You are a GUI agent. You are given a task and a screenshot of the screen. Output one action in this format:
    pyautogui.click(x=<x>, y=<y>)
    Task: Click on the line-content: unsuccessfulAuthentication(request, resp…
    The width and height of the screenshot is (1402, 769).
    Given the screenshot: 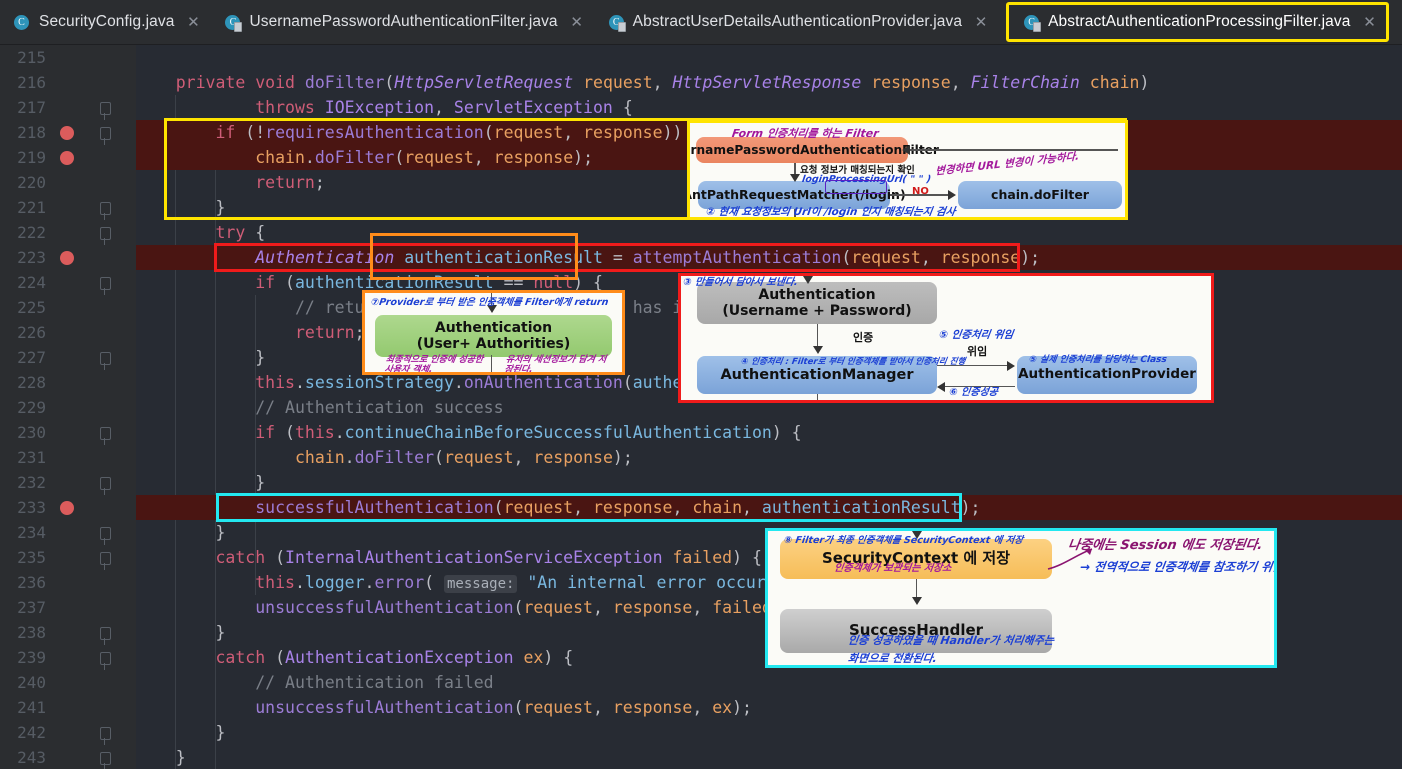 What is the action you would take?
    pyautogui.click(x=503, y=707)
    